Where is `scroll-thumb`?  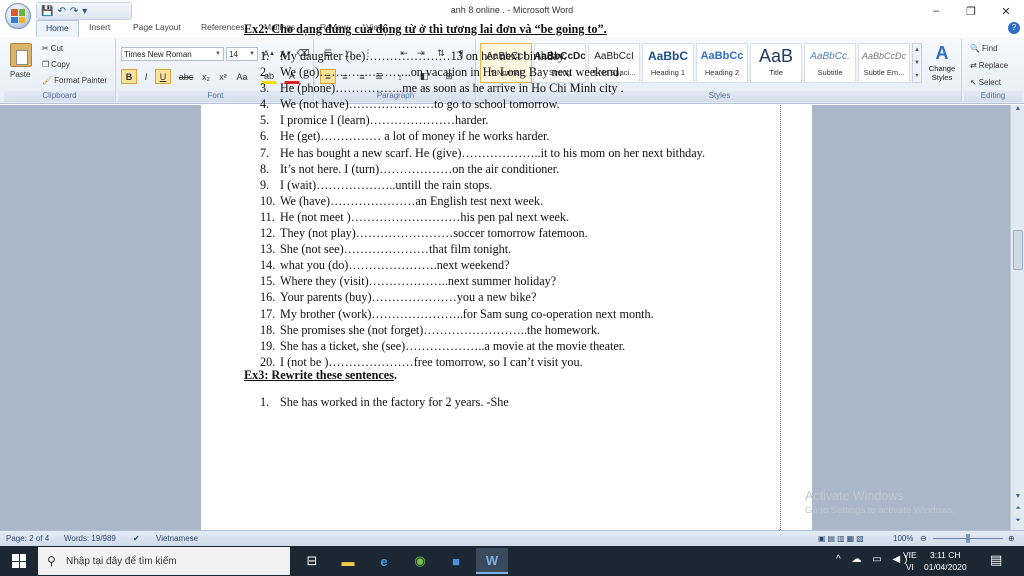 scroll-thumb is located at coordinates (1018, 250).